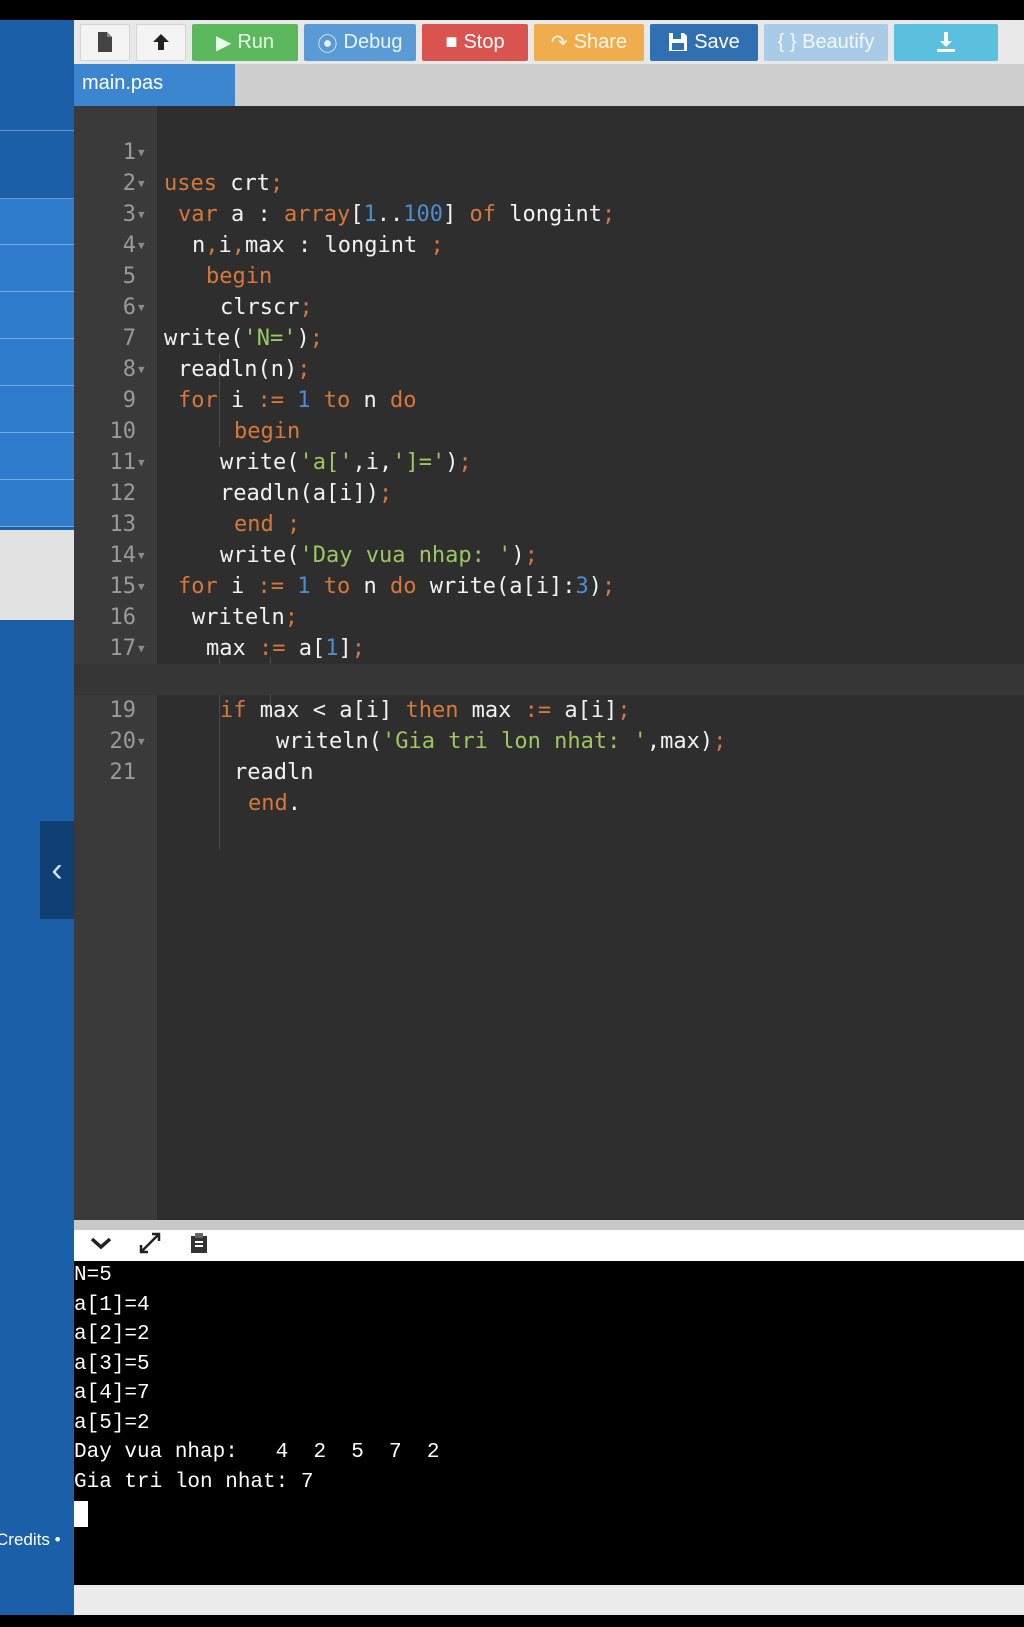 Image resolution: width=1024 pixels, height=1627 pixels. What do you see at coordinates (245, 42) in the screenshot?
I see `run-button: ▶ Run` at bounding box center [245, 42].